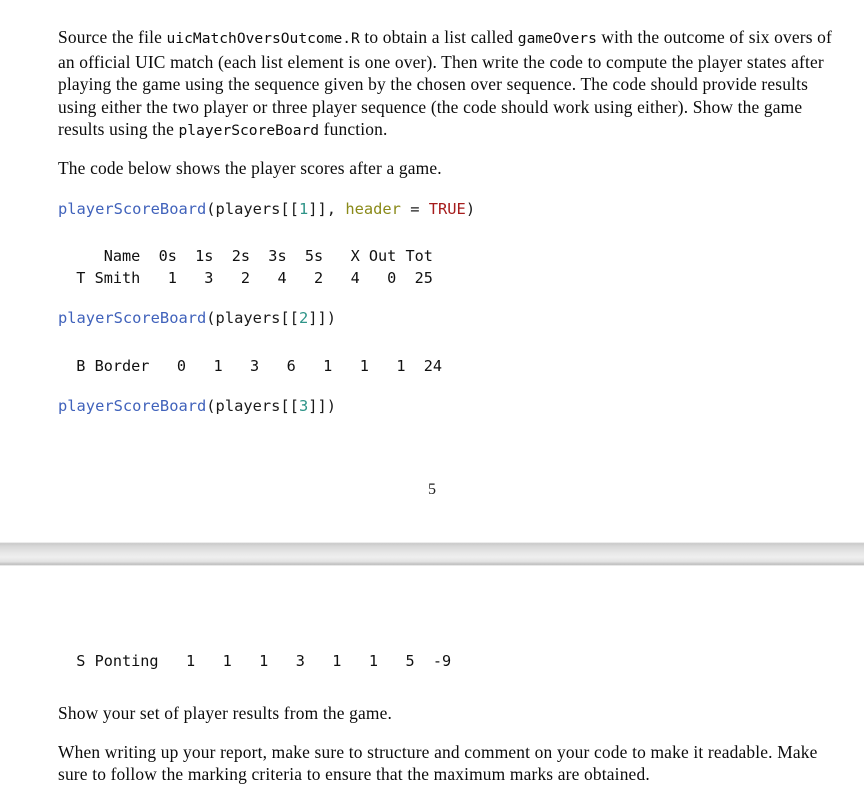 The image size is (864, 805). Describe the element at coordinates (432, 489) in the screenshot. I see `page-number: 5` at that location.